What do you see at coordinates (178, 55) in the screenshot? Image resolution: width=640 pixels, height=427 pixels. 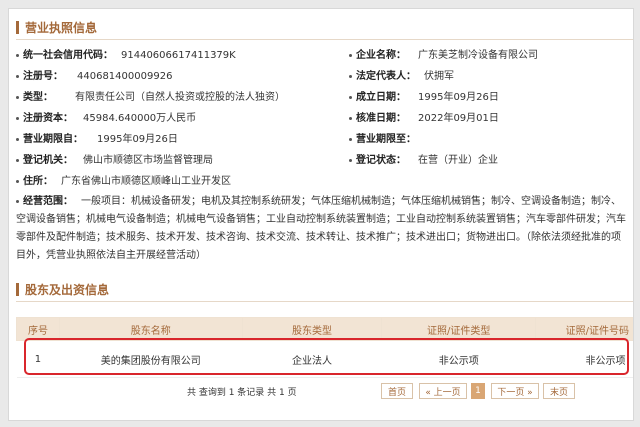 I see `field-value: 91440606617411379K` at bounding box center [178, 55].